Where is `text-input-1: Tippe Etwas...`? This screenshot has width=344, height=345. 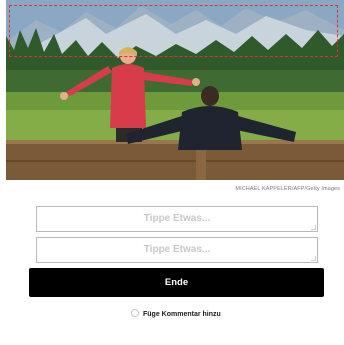
text-input-1: Tippe Etwas... is located at coordinates (177, 219).